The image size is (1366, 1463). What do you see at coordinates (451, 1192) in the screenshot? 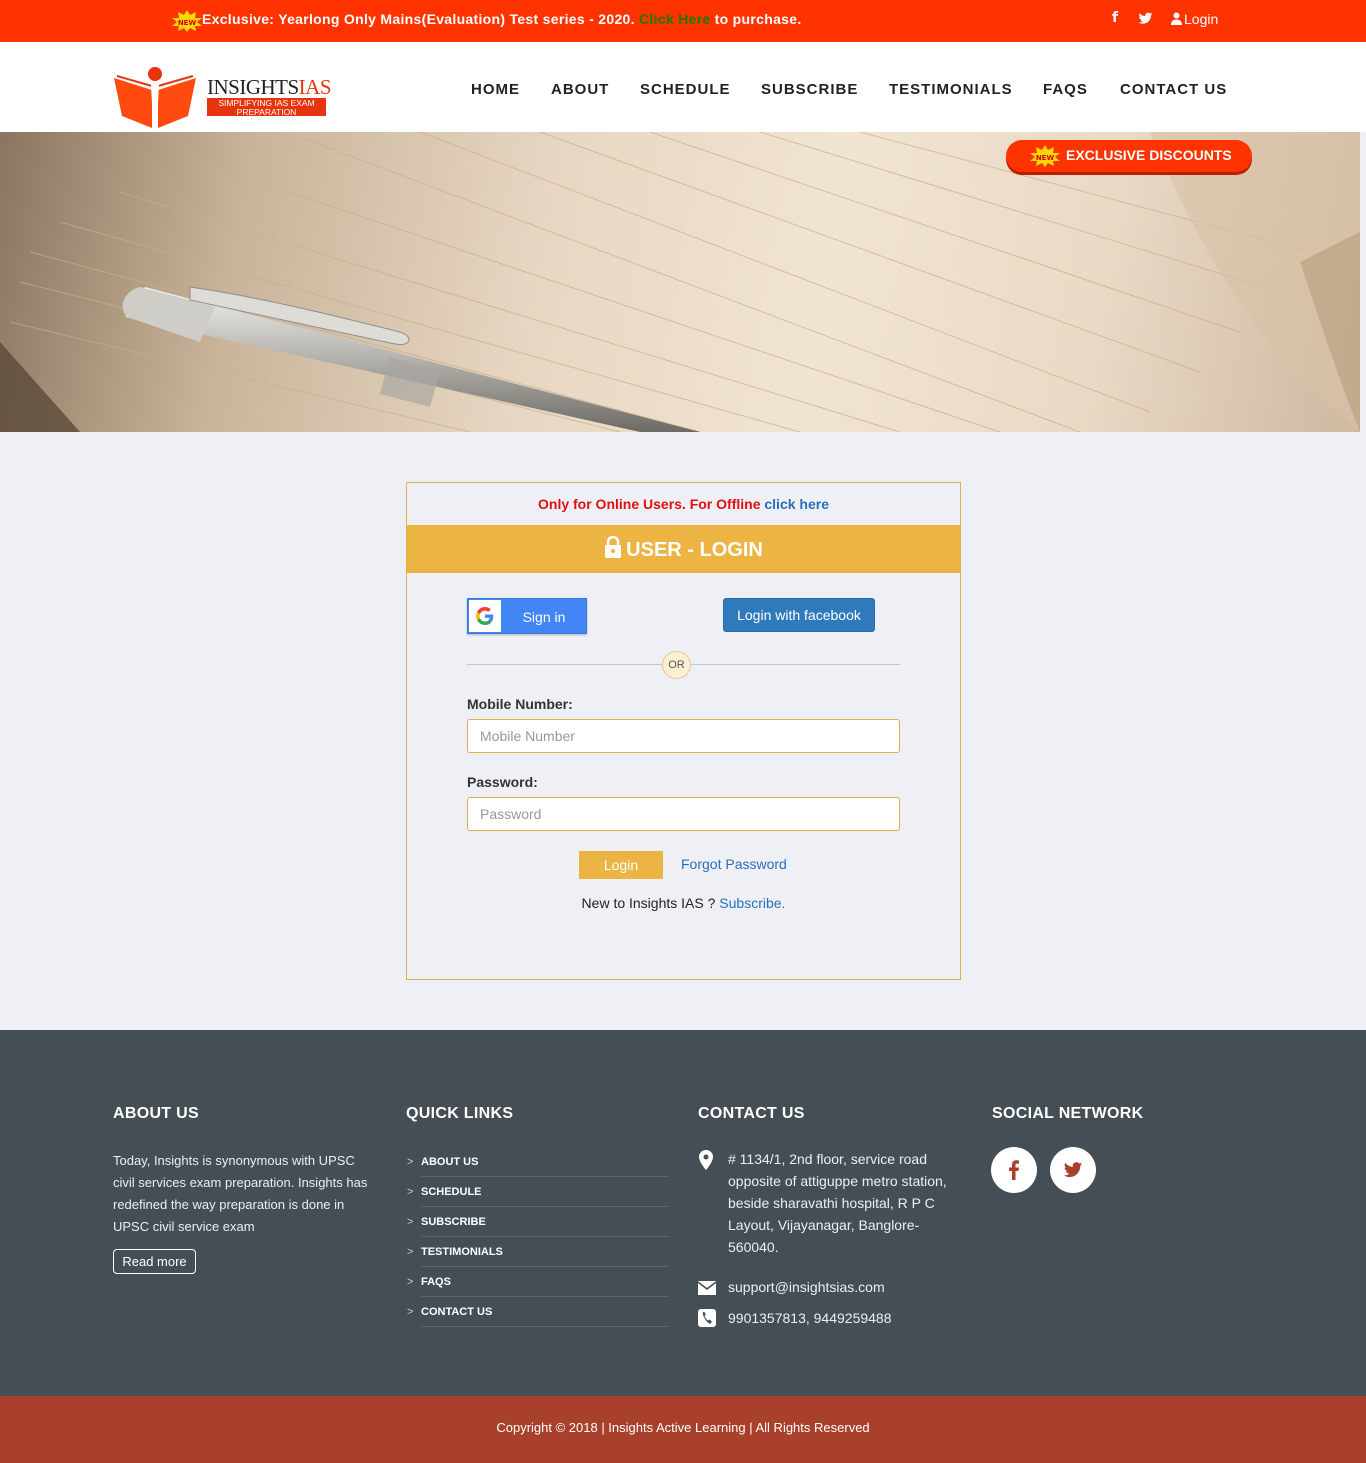
I see `quick-link-label: SCHEDULE` at bounding box center [451, 1192].